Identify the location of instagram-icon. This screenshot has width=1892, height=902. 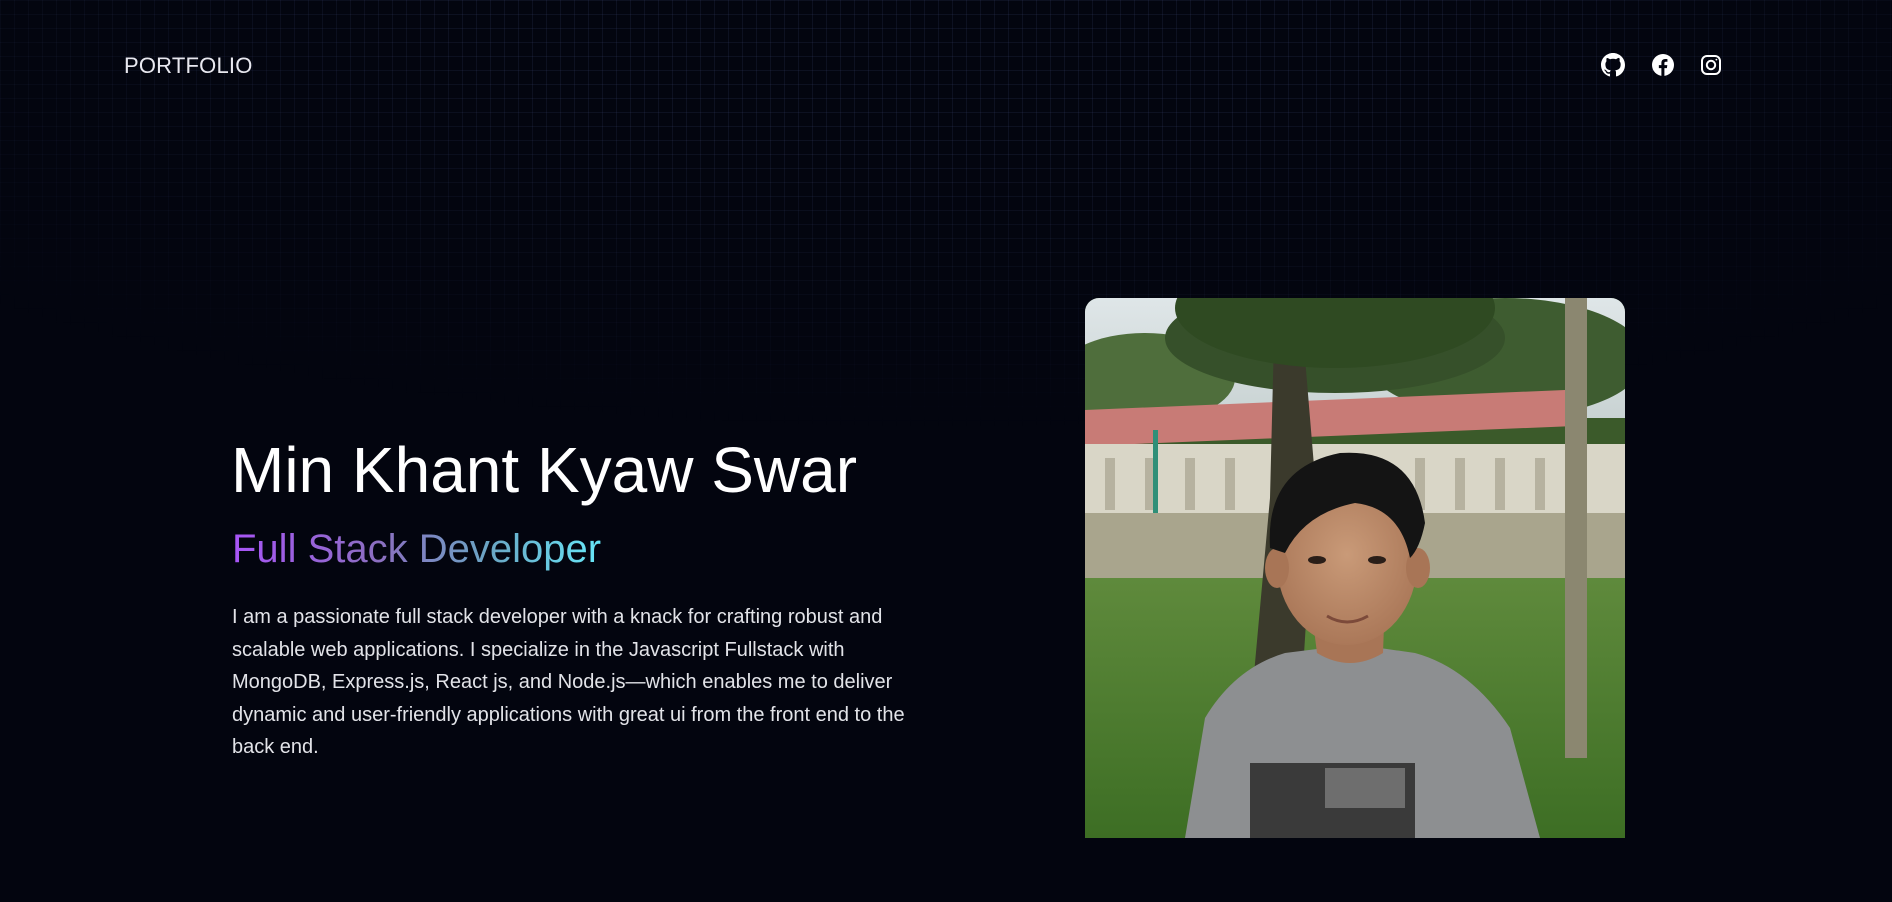
(1711, 65).